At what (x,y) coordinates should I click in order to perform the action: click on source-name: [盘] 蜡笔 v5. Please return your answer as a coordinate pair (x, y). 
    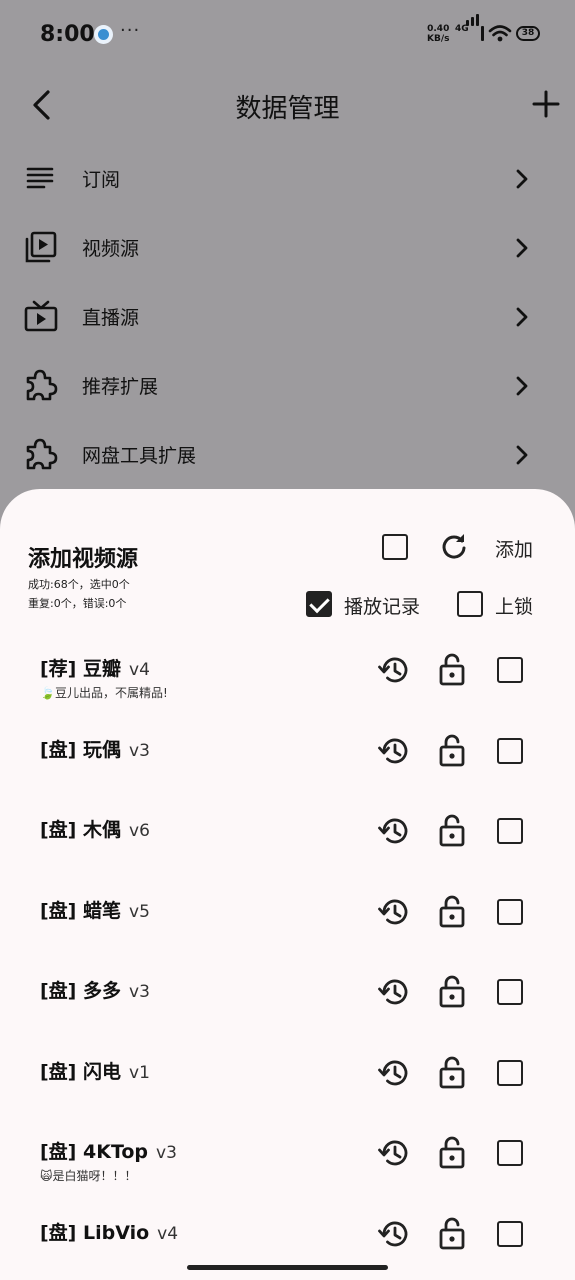
    Looking at the image, I should click on (95, 909).